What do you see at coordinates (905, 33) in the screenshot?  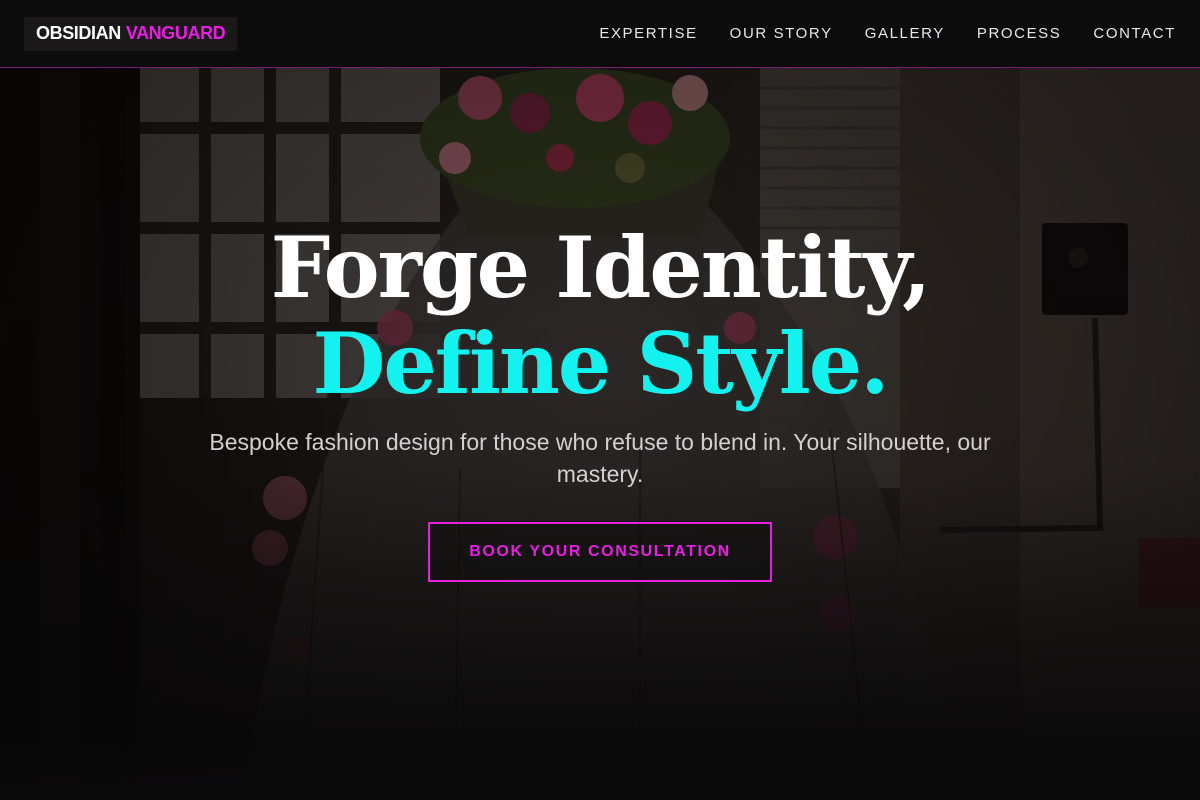 I see `nav-link-gallery: GALLERY` at bounding box center [905, 33].